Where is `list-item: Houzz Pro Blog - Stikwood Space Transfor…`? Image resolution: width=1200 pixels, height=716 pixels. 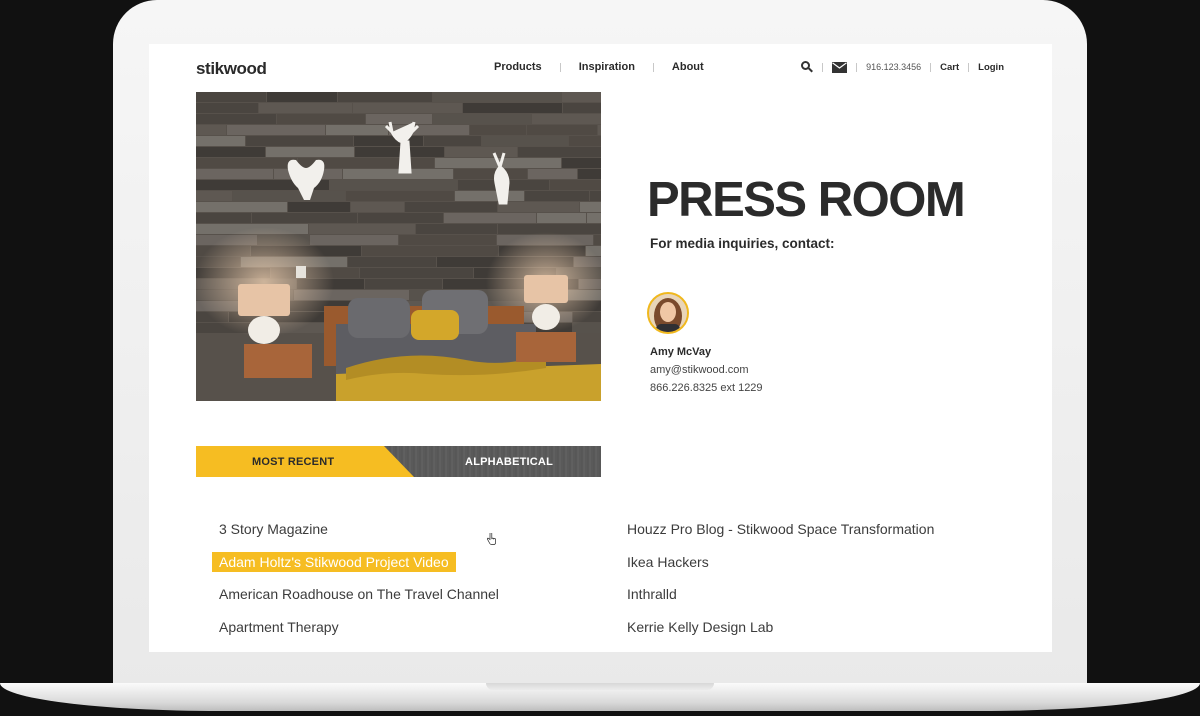 list-item: Houzz Pro Blog - Stikwood Space Transfor… is located at coordinates (780, 535).